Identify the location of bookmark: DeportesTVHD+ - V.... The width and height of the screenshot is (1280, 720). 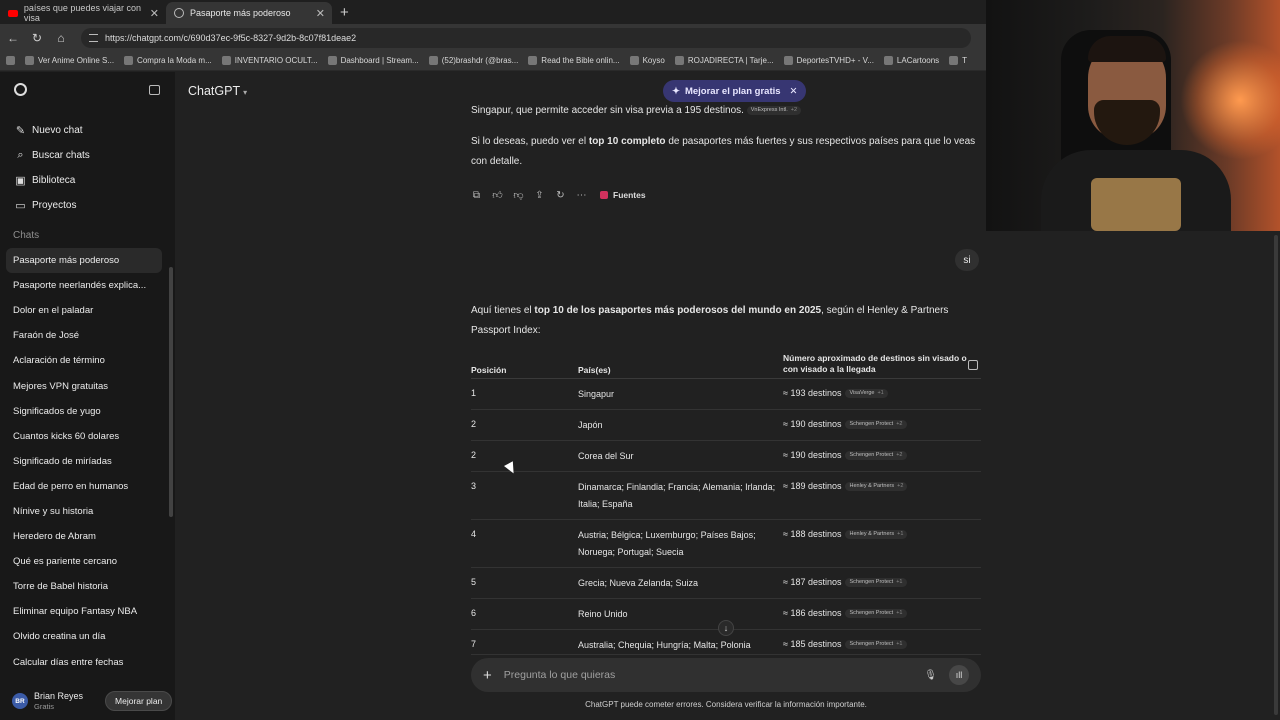
(828, 60).